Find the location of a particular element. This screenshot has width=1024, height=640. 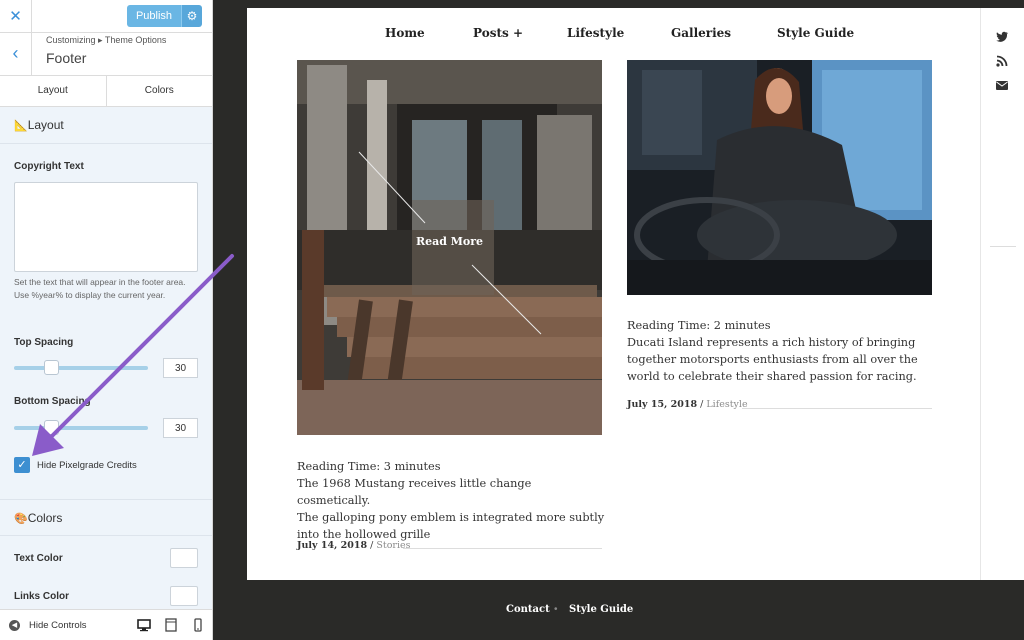

post-meta: July 14, 2018 / Stories is located at coordinates (354, 545).